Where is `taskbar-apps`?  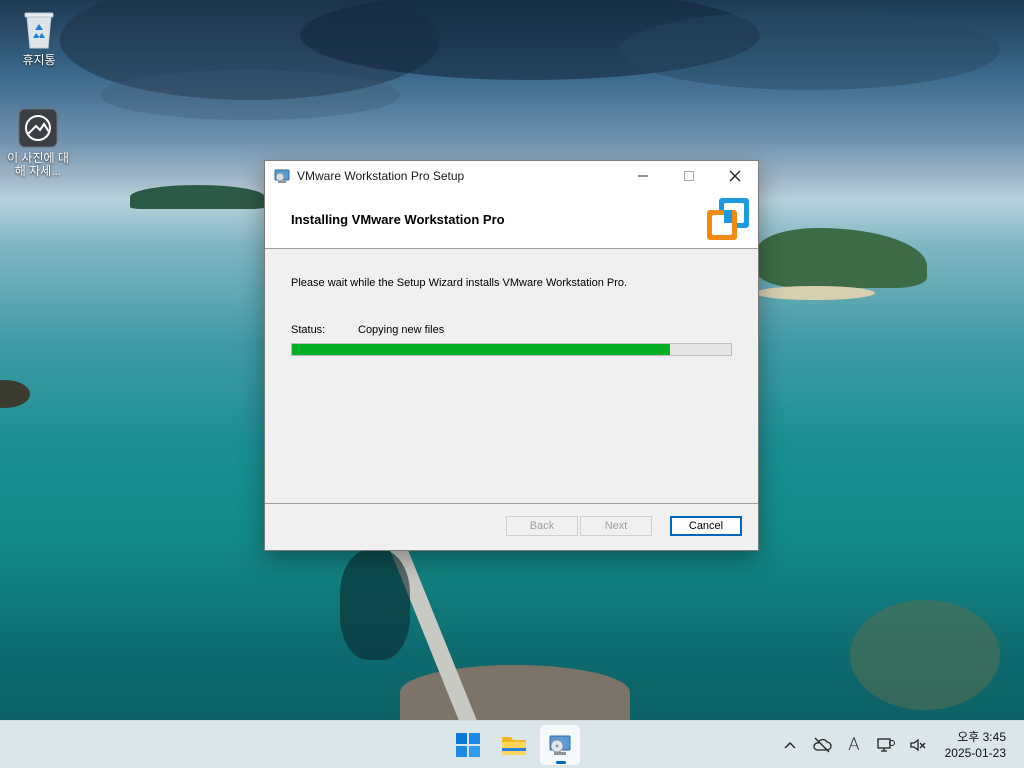
taskbar-apps is located at coordinates (514, 745).